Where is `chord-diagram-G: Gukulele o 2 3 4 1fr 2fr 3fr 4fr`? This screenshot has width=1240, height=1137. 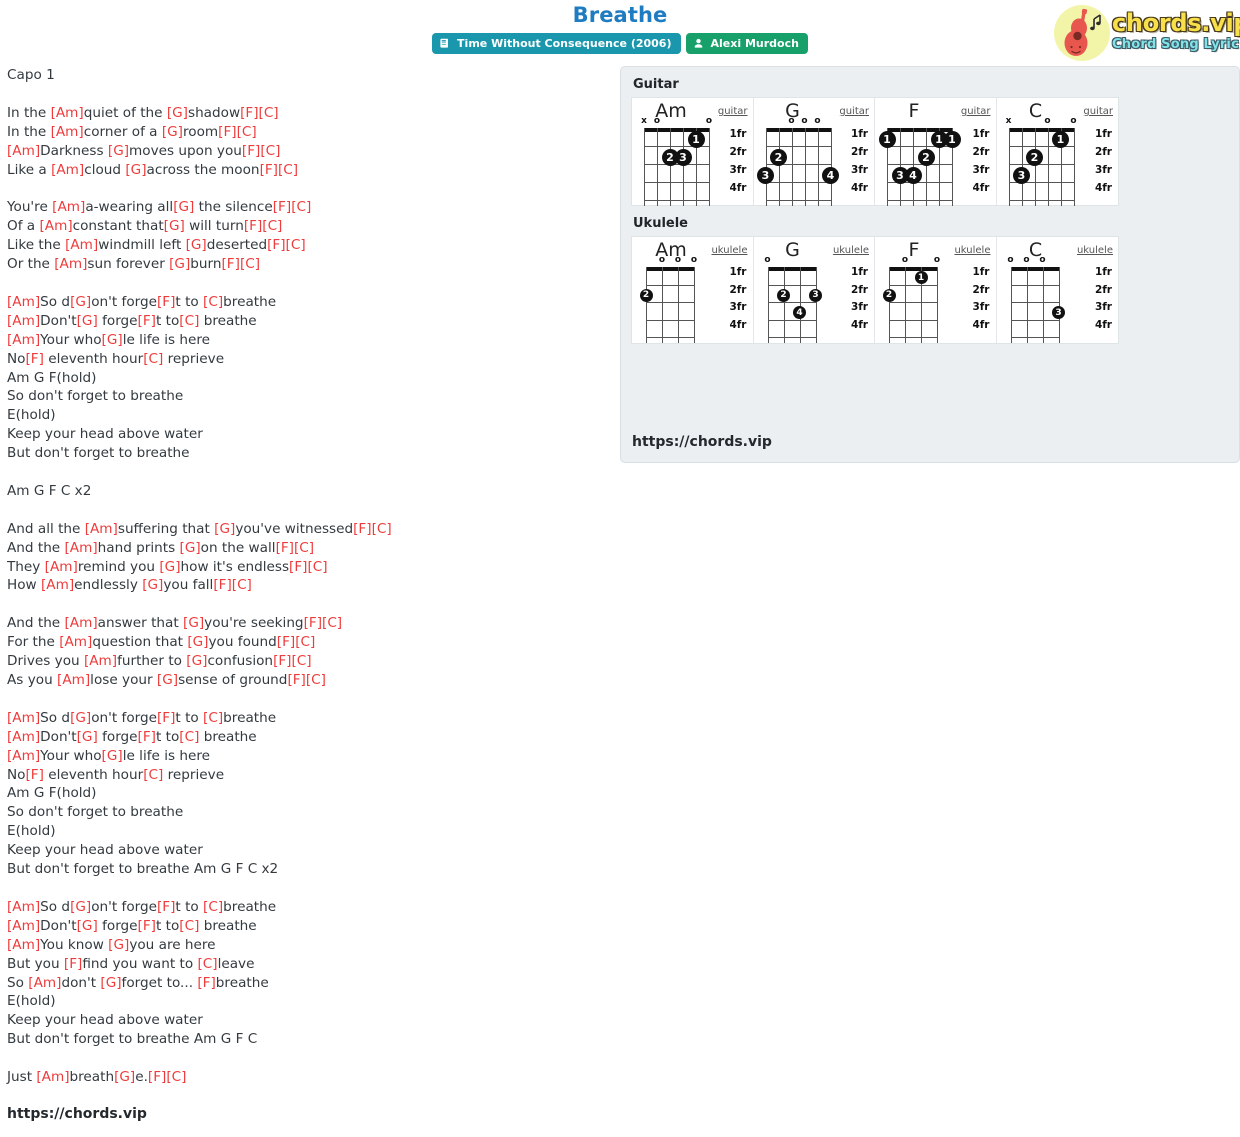 chord-diagram-G: Gukulele o 2 3 4 1fr 2fr 3fr 4fr is located at coordinates (814, 290).